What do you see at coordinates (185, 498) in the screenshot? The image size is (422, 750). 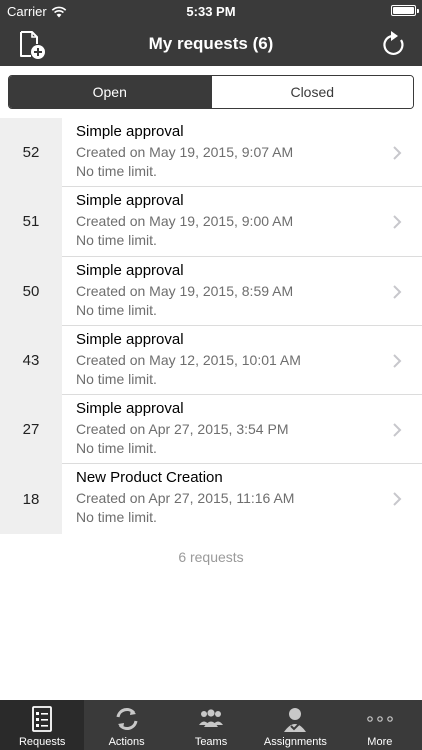 I see `request-created: Created on Apr 27, 2015, 11:16 AM` at bounding box center [185, 498].